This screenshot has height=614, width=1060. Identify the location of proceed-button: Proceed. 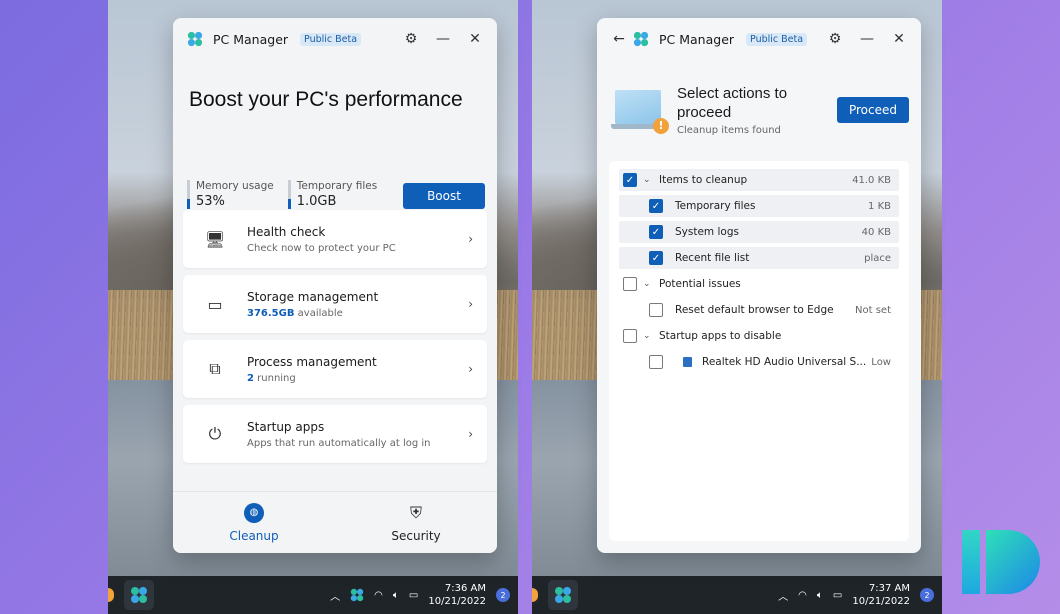
(873, 109).